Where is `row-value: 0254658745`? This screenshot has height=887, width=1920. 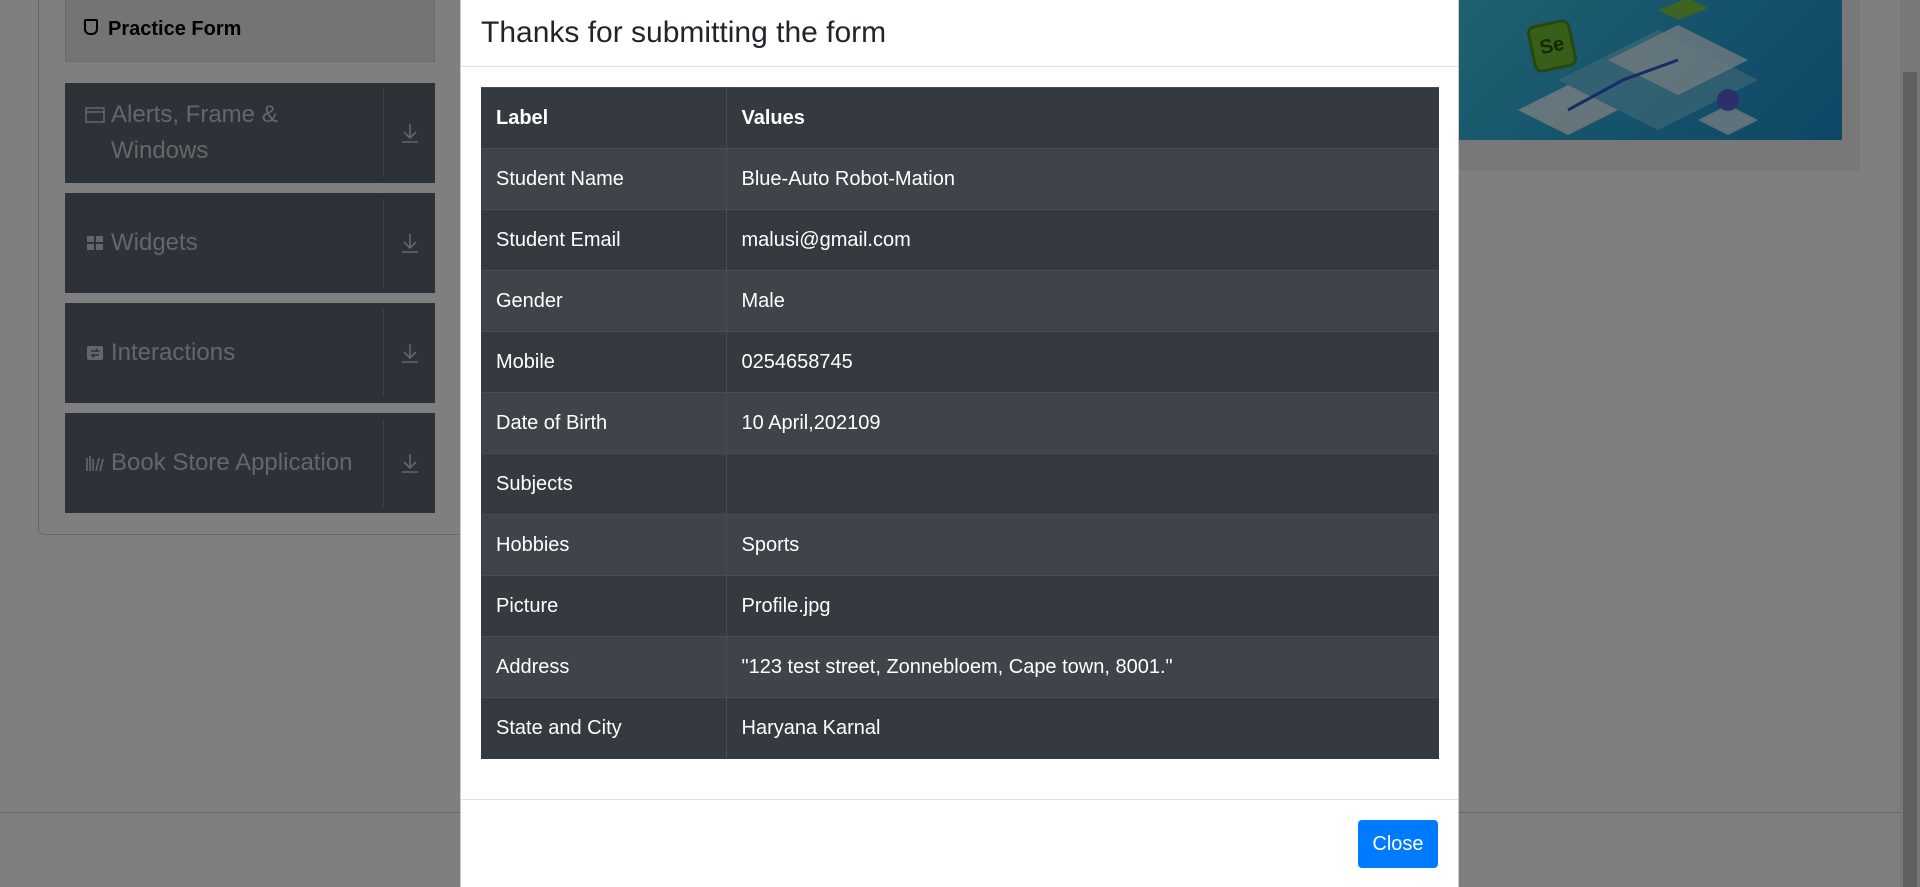 row-value: 0254658745 is located at coordinates (1082, 362).